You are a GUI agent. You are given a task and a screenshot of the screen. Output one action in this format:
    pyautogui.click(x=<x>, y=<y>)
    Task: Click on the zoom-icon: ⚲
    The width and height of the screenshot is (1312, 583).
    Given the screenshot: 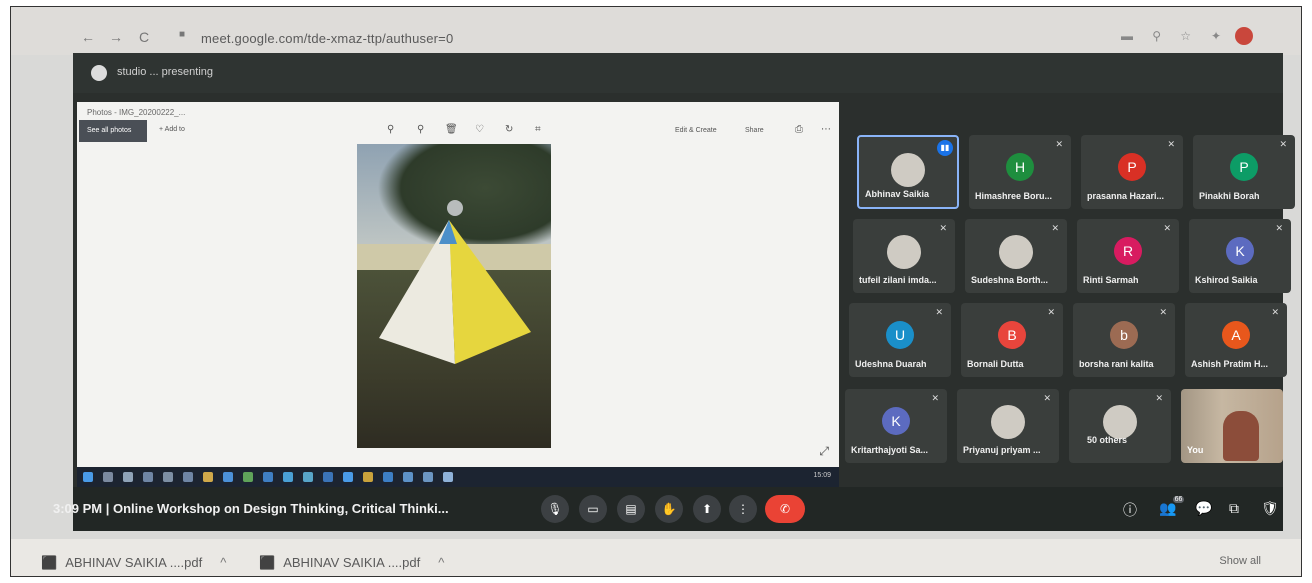 What is the action you would take?
    pyautogui.click(x=1156, y=36)
    